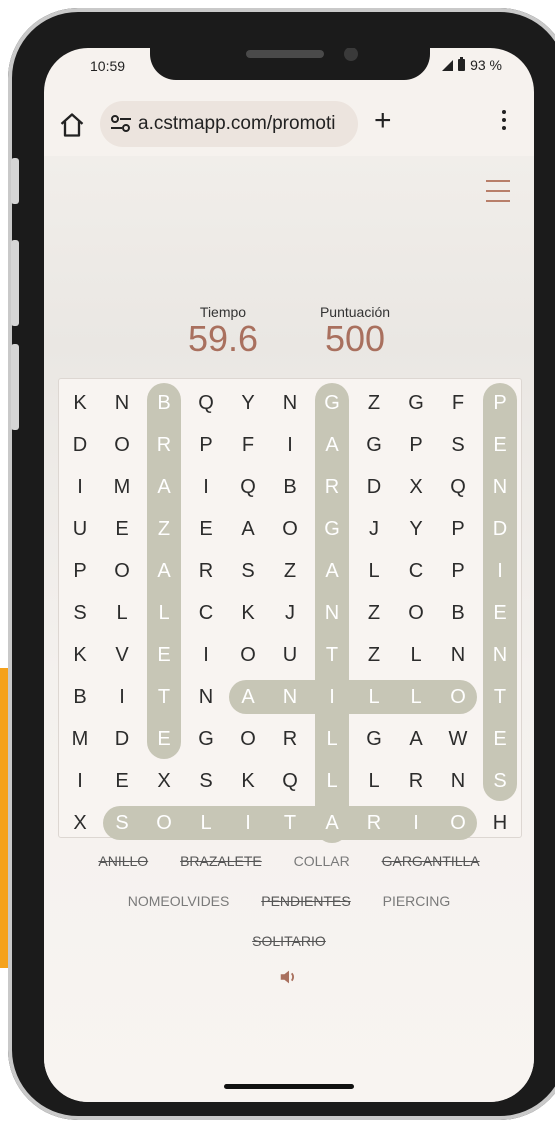 The image size is (555, 1124). I want to click on speaker-icon, so click(289, 977).